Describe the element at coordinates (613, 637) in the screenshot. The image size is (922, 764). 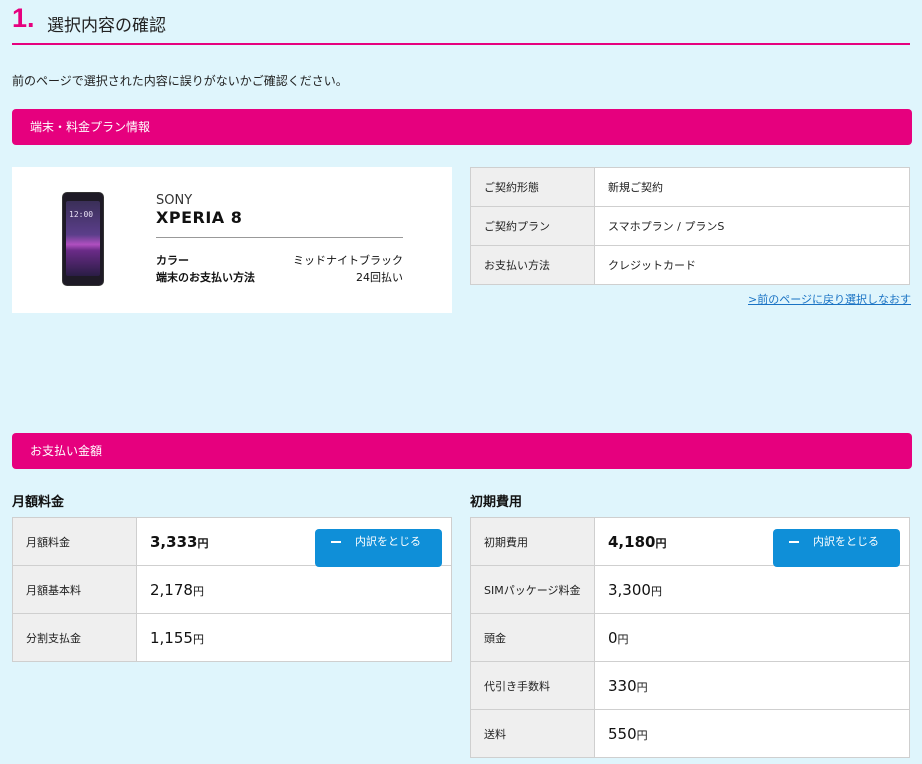
I see `down-payment-amount: 0` at that location.